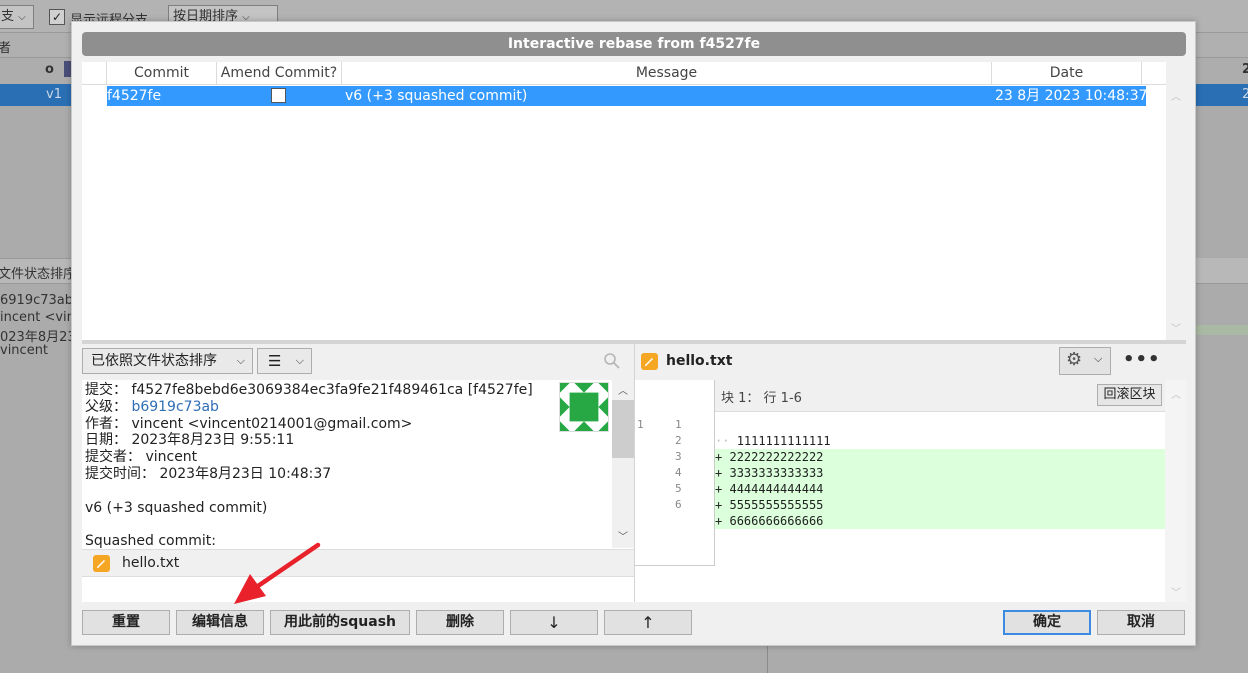 The height and width of the screenshot is (673, 1248). What do you see at coordinates (940, 521) in the screenshot?
I see `diff-line-added: + 6666666666666` at bounding box center [940, 521].